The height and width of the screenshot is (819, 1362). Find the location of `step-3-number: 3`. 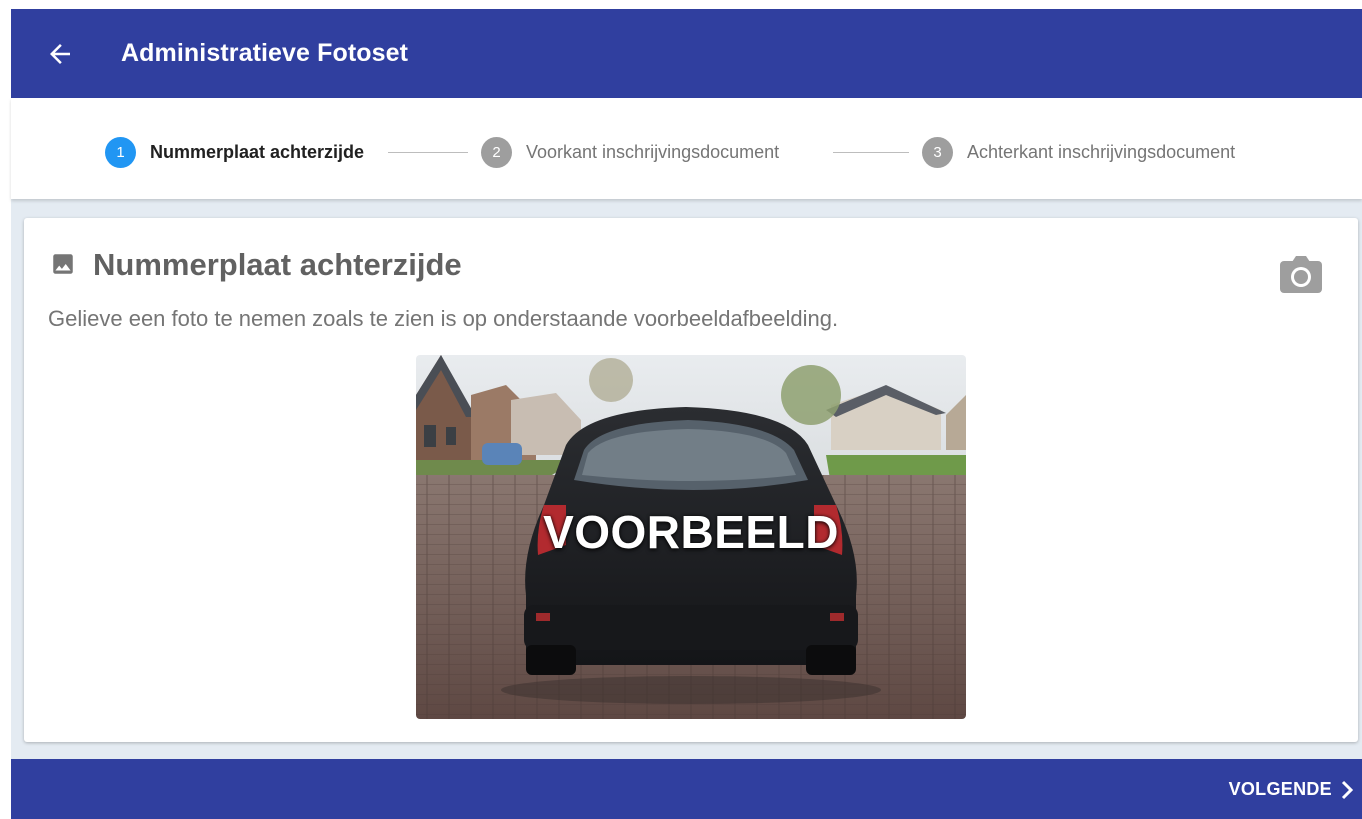

step-3-number: 3 is located at coordinates (937, 152).